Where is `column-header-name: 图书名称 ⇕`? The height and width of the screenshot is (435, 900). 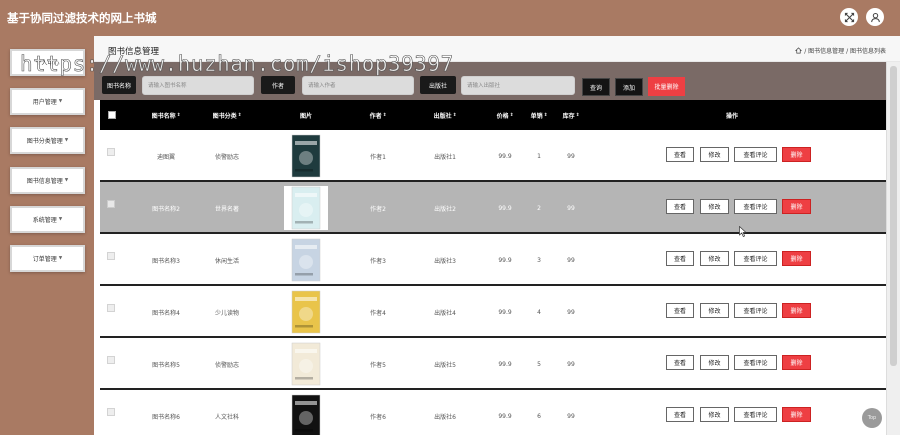
column-header-name: 图书名称 ⇕ is located at coordinates (166, 115).